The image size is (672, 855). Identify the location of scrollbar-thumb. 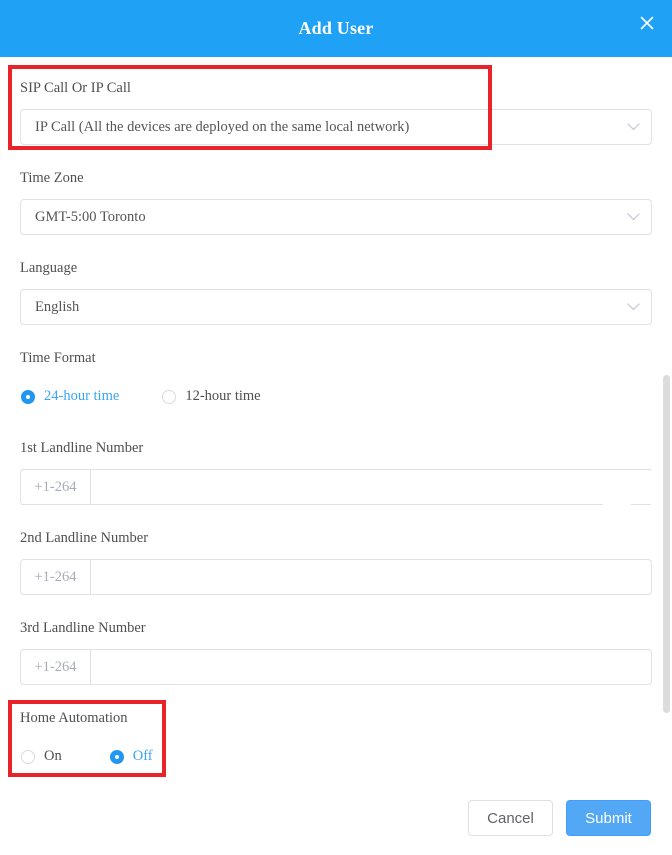
(666, 544).